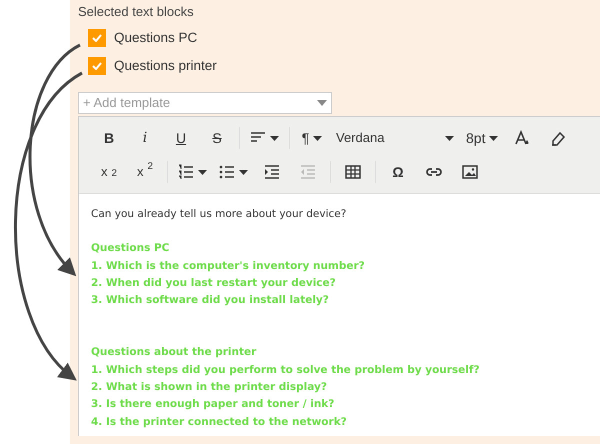 The width and height of the screenshot is (600, 444). What do you see at coordinates (213, 404) in the screenshot?
I see `question-line: 3. Is there enough paper and toner / ink?` at bounding box center [213, 404].